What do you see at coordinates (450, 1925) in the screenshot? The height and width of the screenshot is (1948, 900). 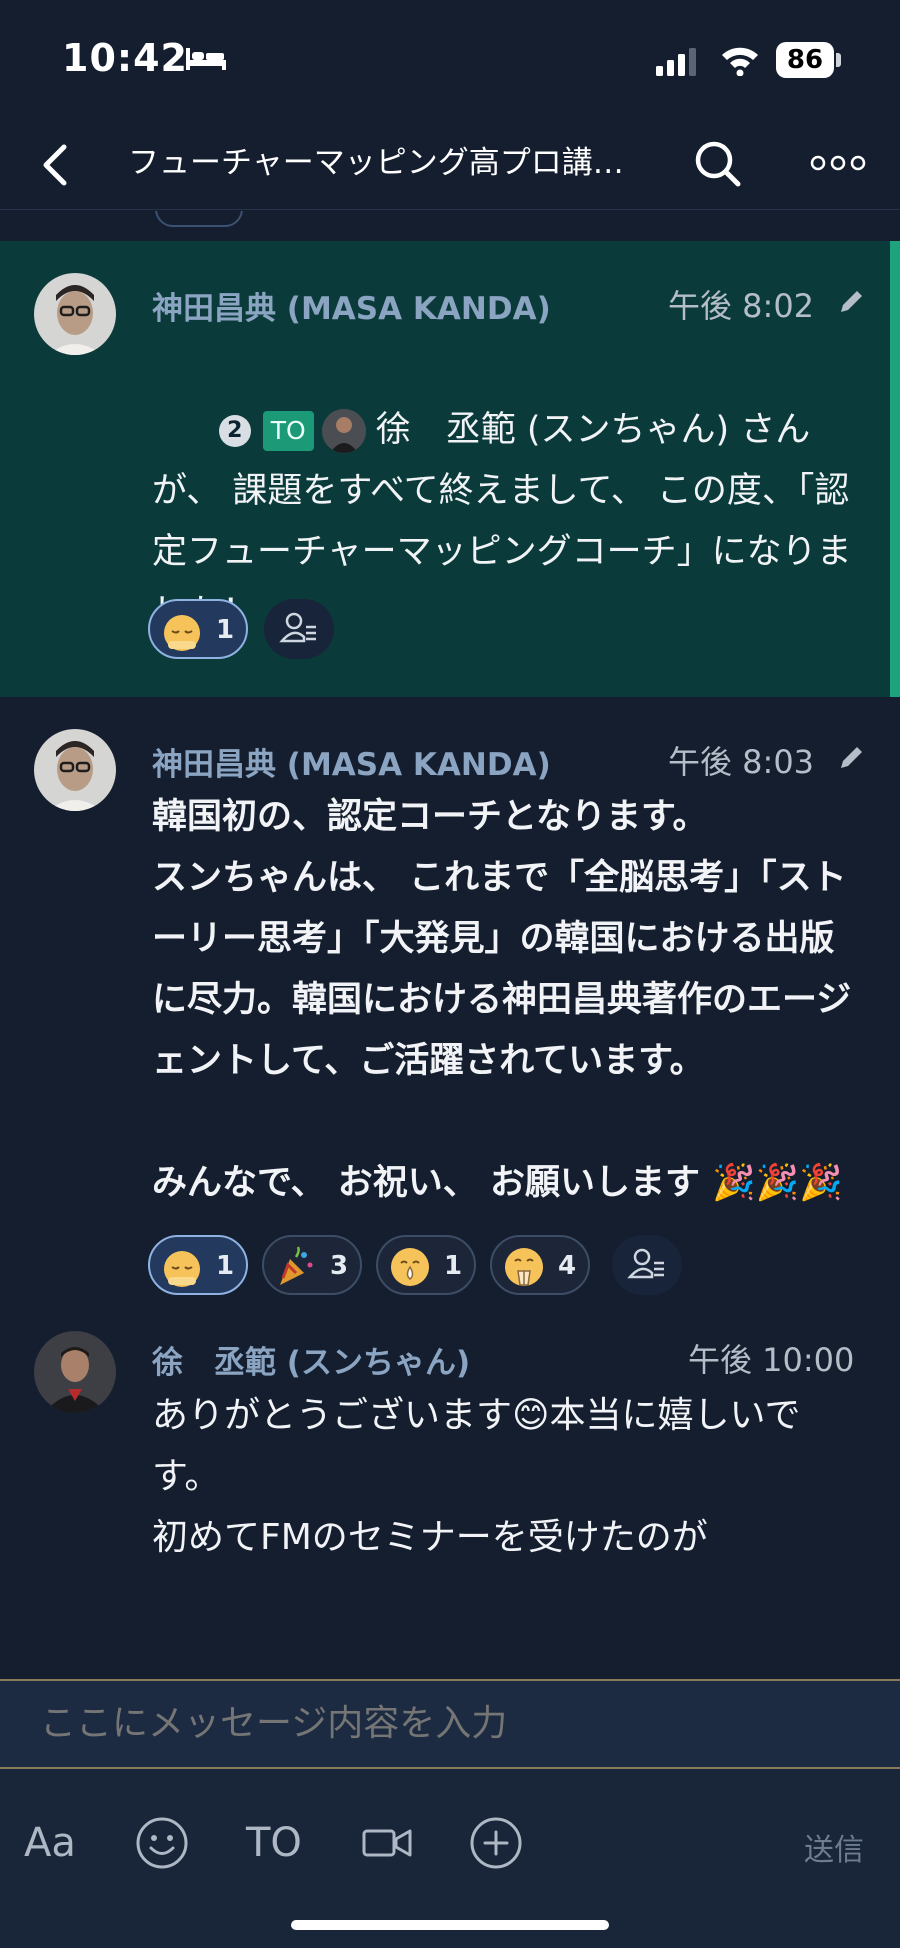 I see `home-indicator` at bounding box center [450, 1925].